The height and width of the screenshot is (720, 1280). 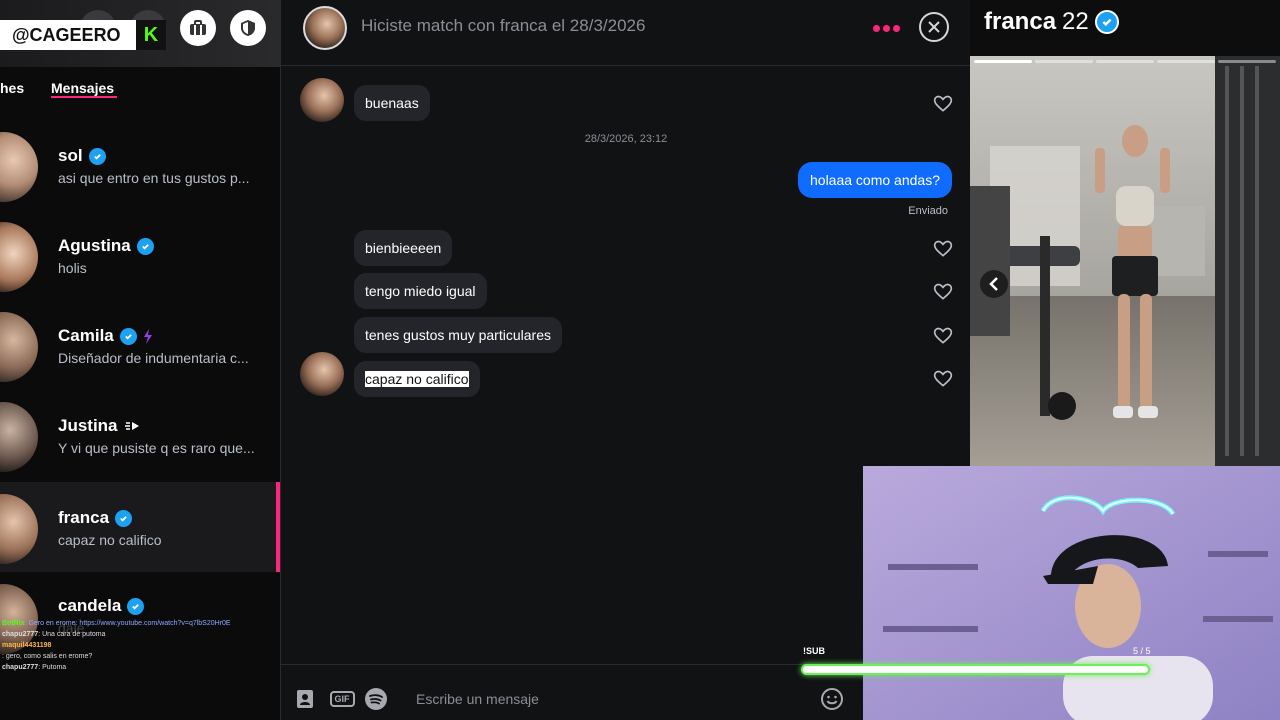 I want to click on contact-card-icon, so click(x=305, y=699).